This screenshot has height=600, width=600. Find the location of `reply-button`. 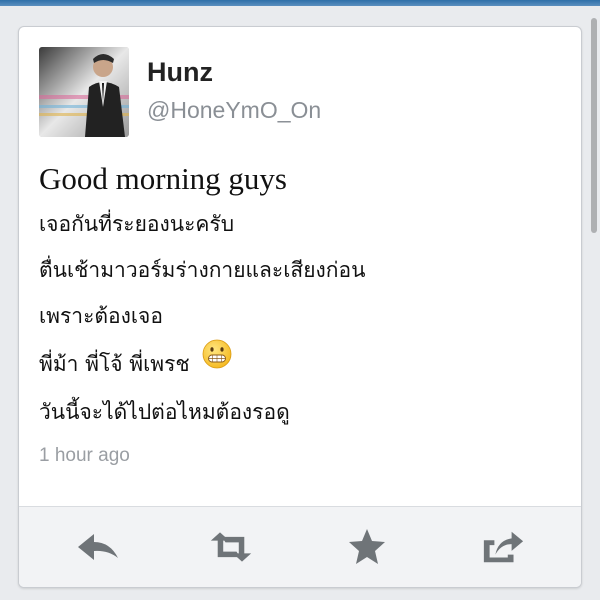

reply-button is located at coordinates (98, 547).